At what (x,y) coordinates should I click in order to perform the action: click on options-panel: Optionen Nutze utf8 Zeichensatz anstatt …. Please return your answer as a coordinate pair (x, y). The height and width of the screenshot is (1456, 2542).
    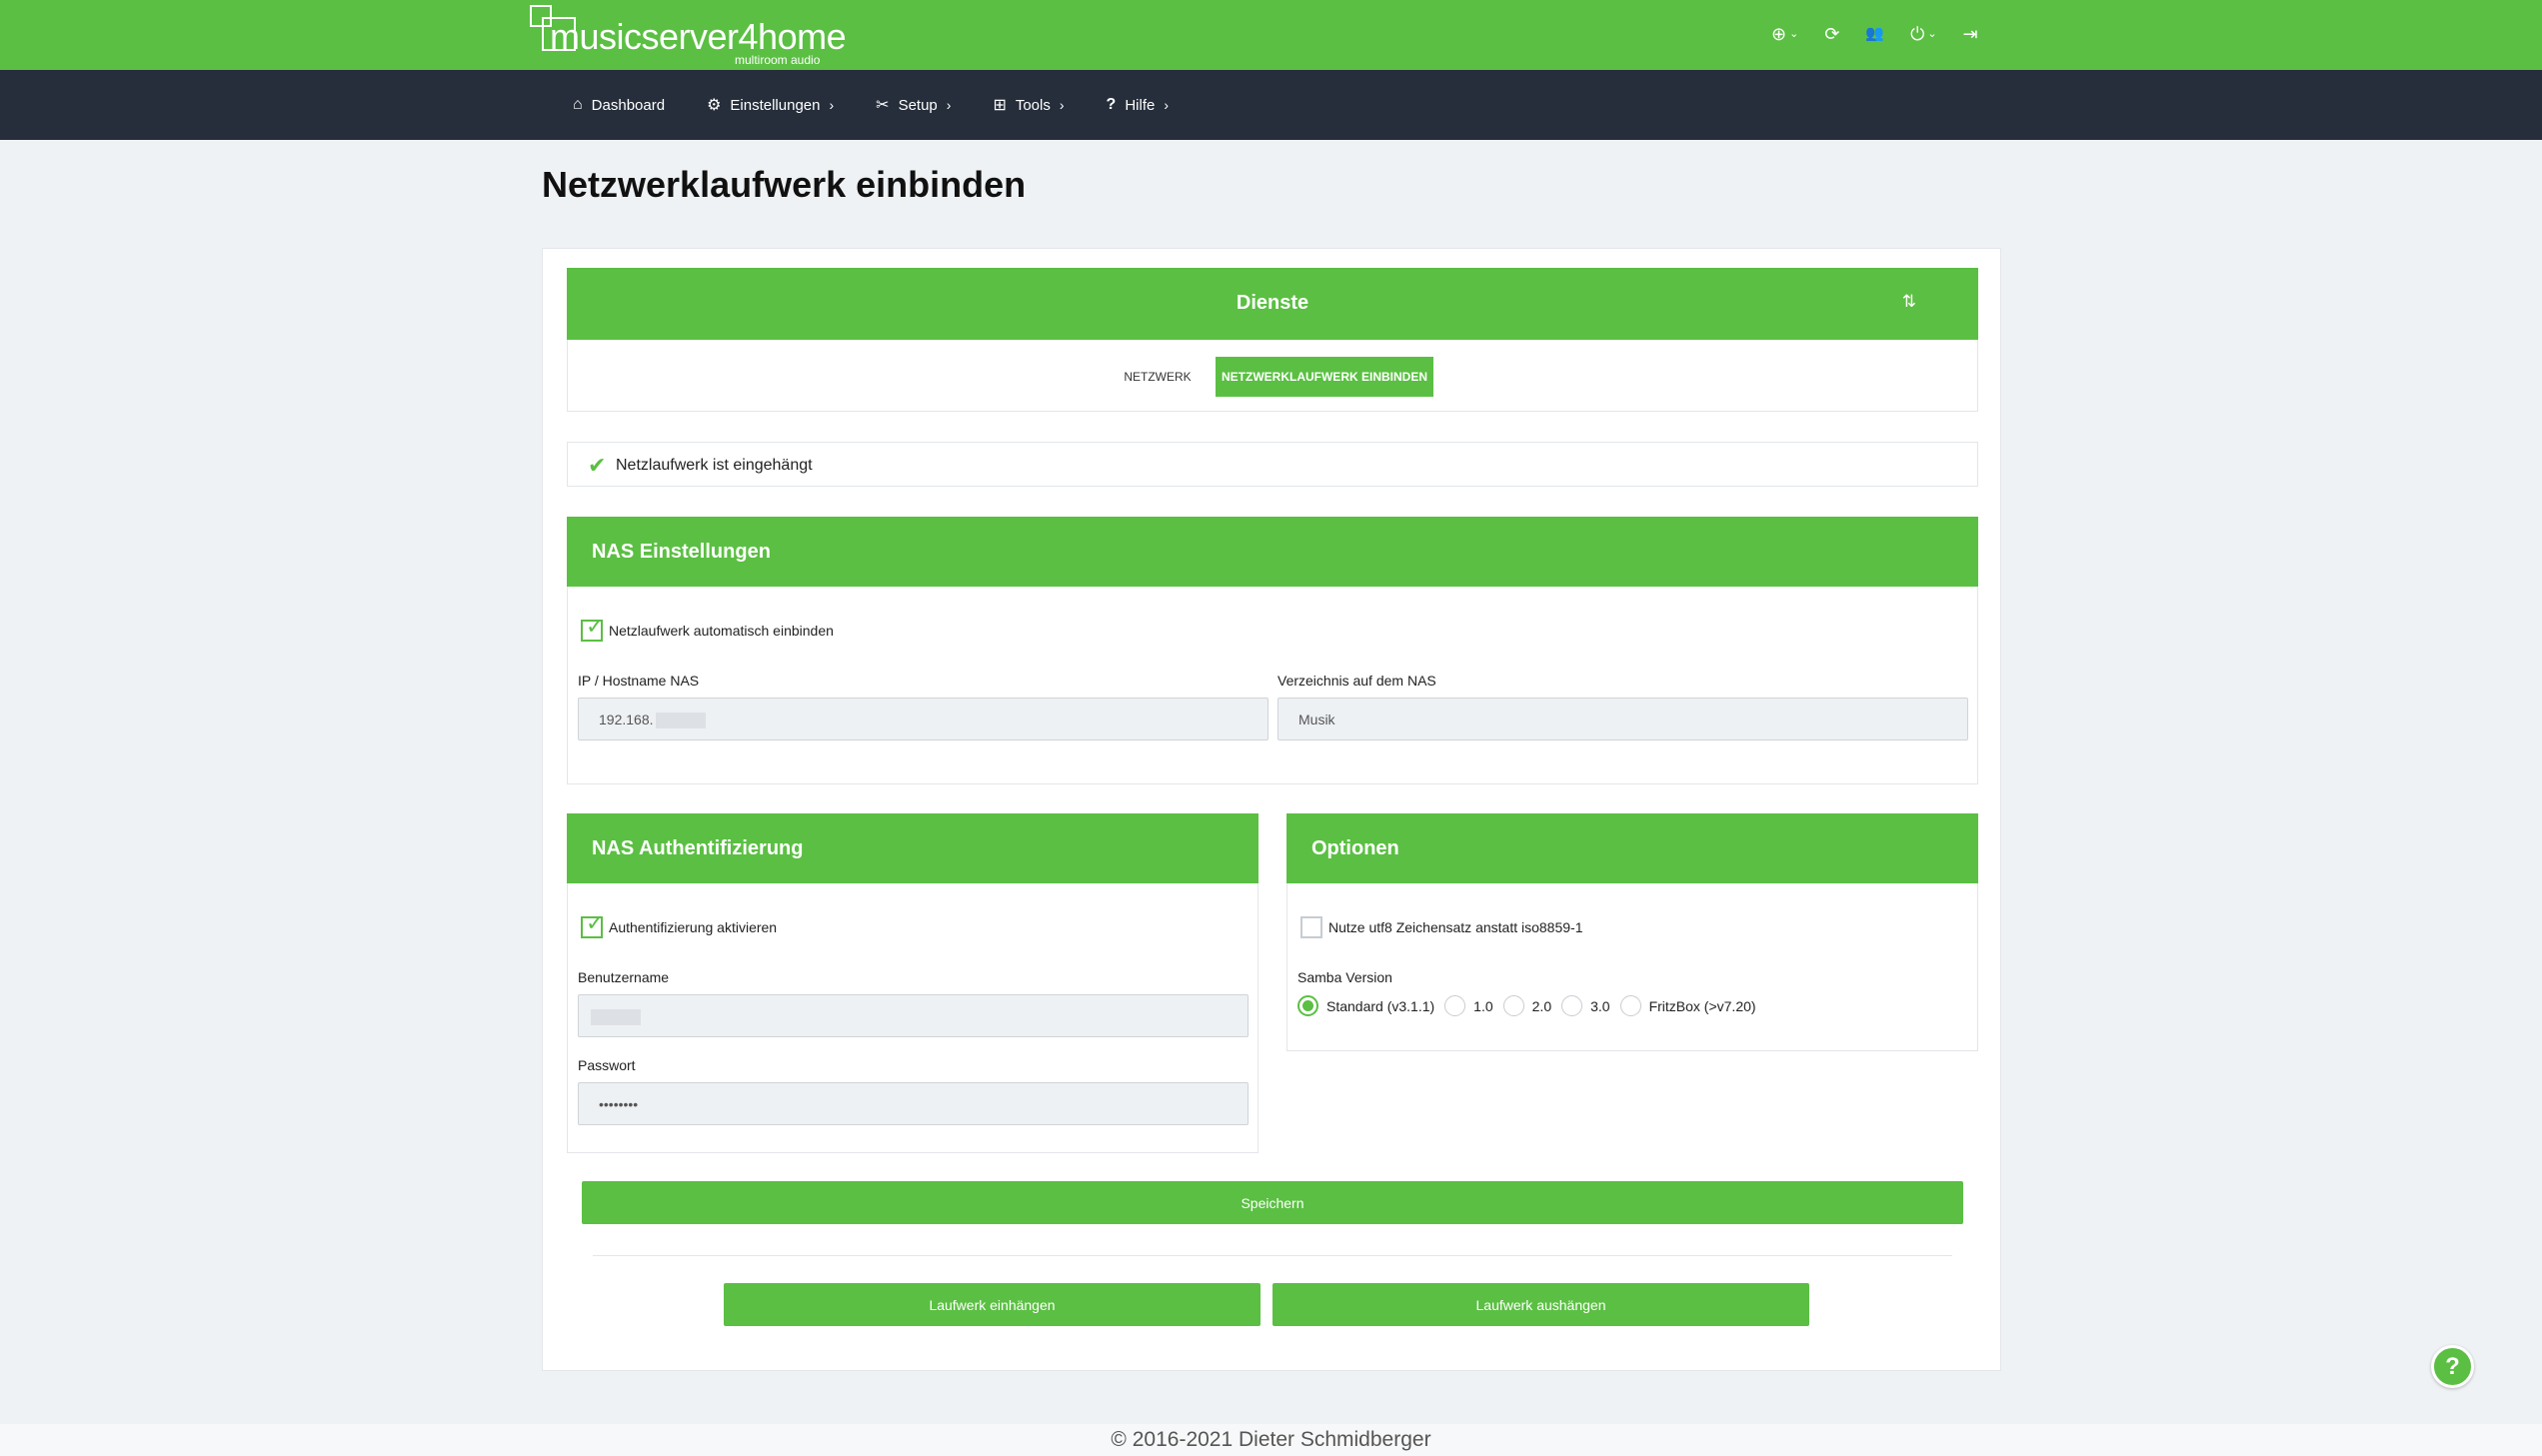
    Looking at the image, I should click on (1632, 932).